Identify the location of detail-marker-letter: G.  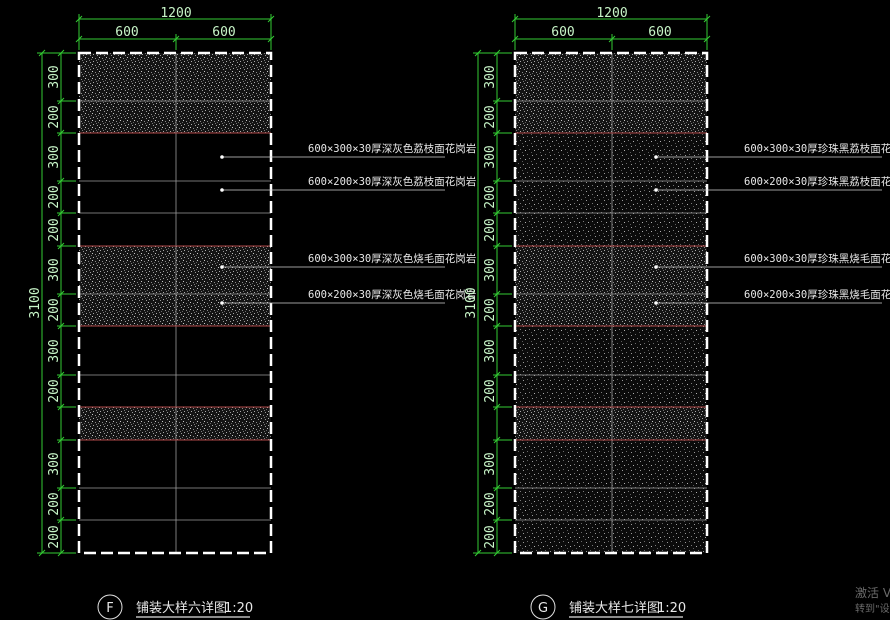
(543, 608).